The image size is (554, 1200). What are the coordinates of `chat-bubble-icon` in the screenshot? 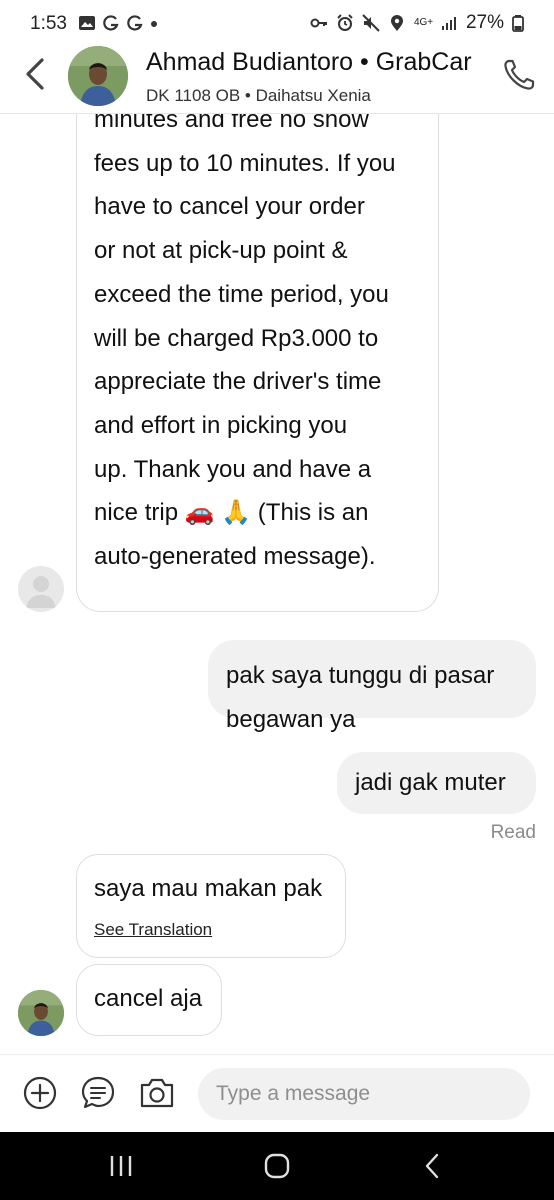 It's located at (98, 1093).